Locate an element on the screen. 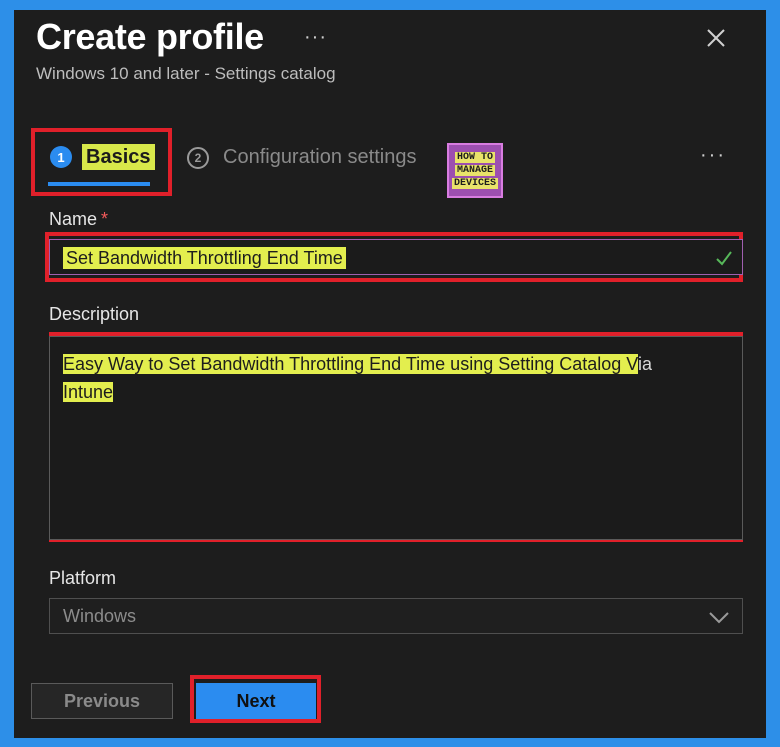 The width and height of the screenshot is (780, 747). checkmark-icon is located at coordinates (724, 258).